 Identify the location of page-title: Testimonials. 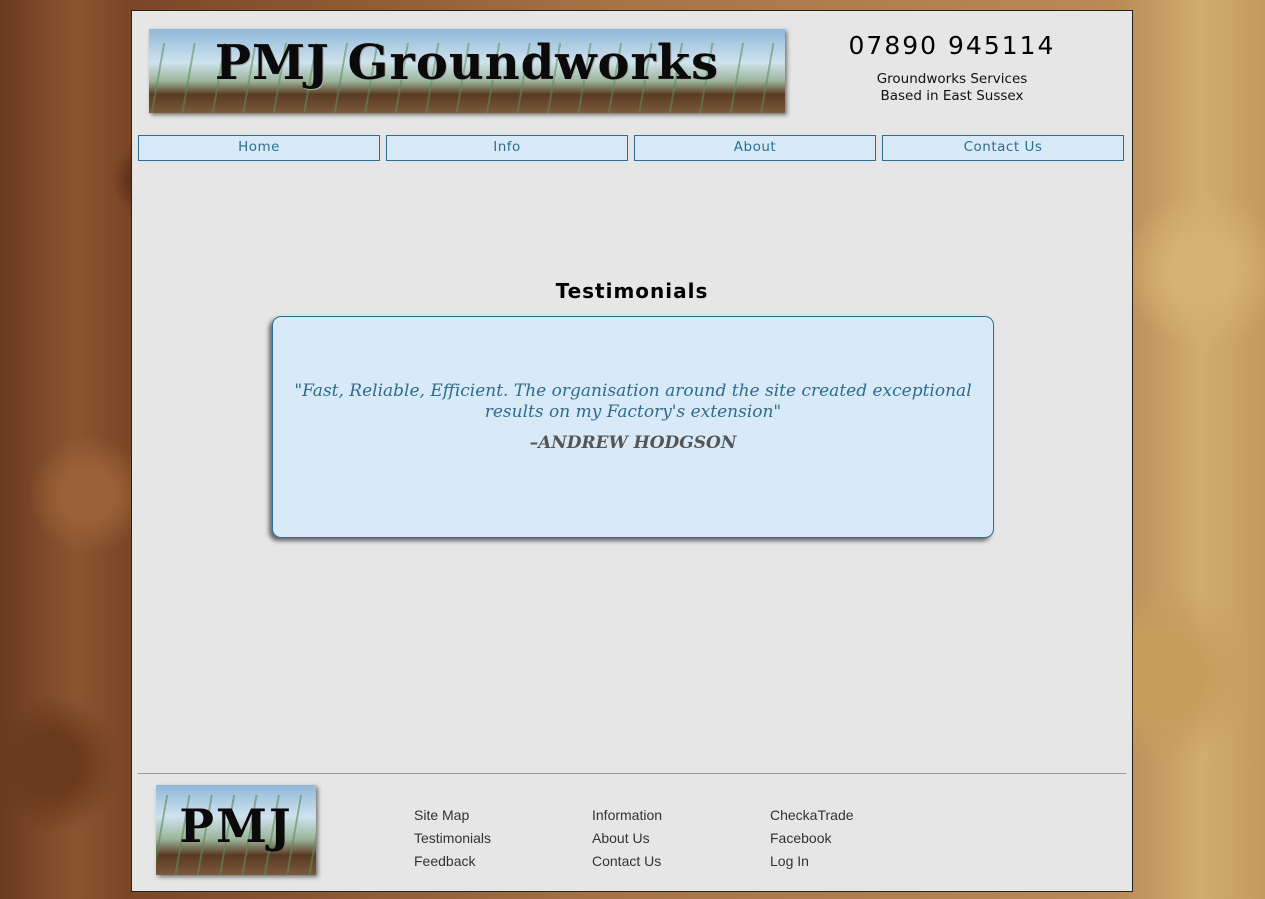
(632, 291).